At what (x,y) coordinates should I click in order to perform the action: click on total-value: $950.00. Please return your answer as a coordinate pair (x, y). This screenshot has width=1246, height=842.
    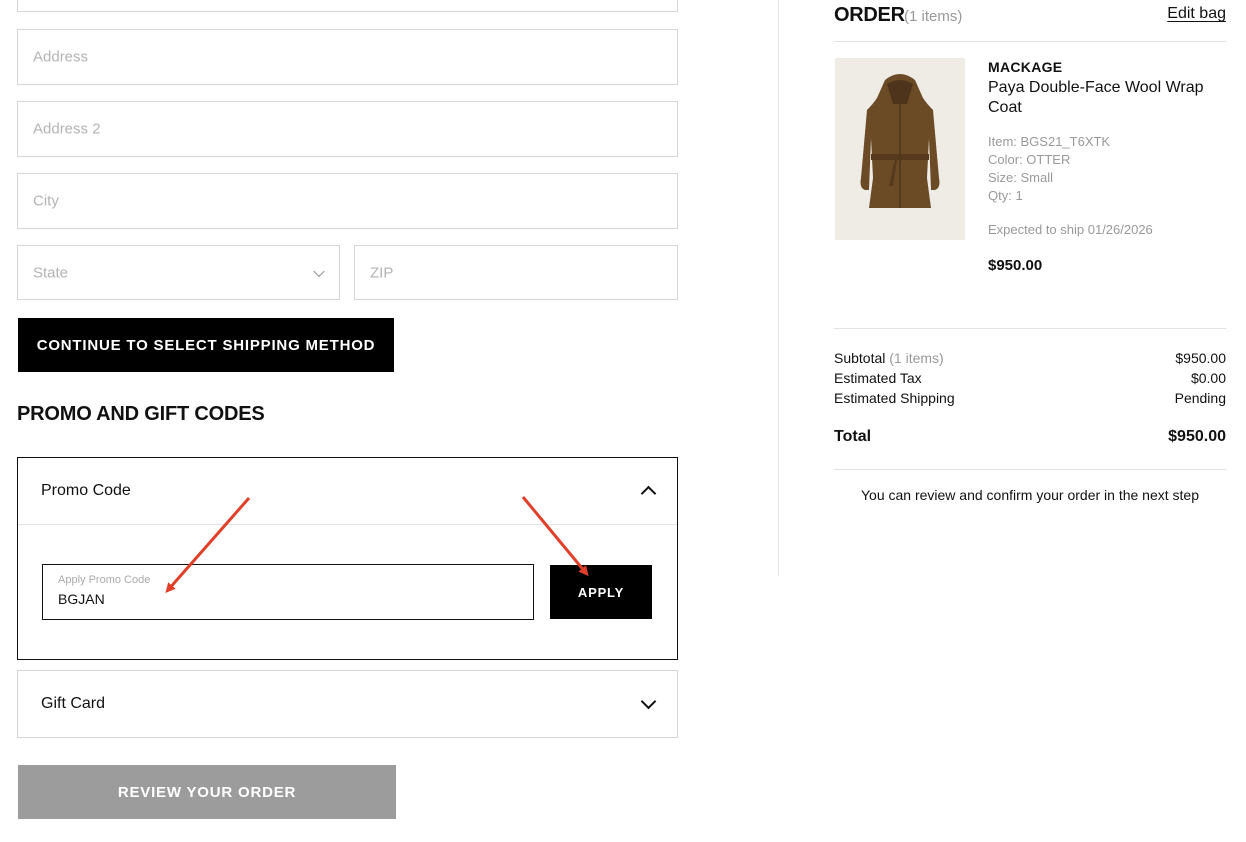
    Looking at the image, I should click on (1197, 436).